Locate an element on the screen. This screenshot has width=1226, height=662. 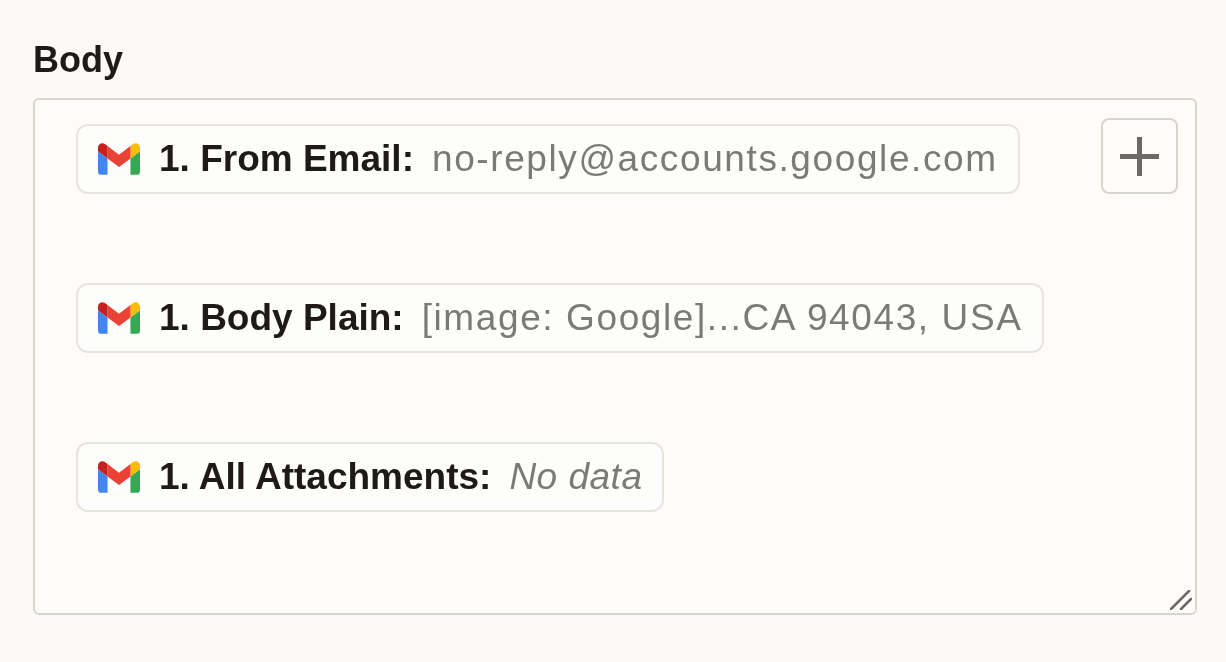
token-value: No data is located at coordinates (576, 477).